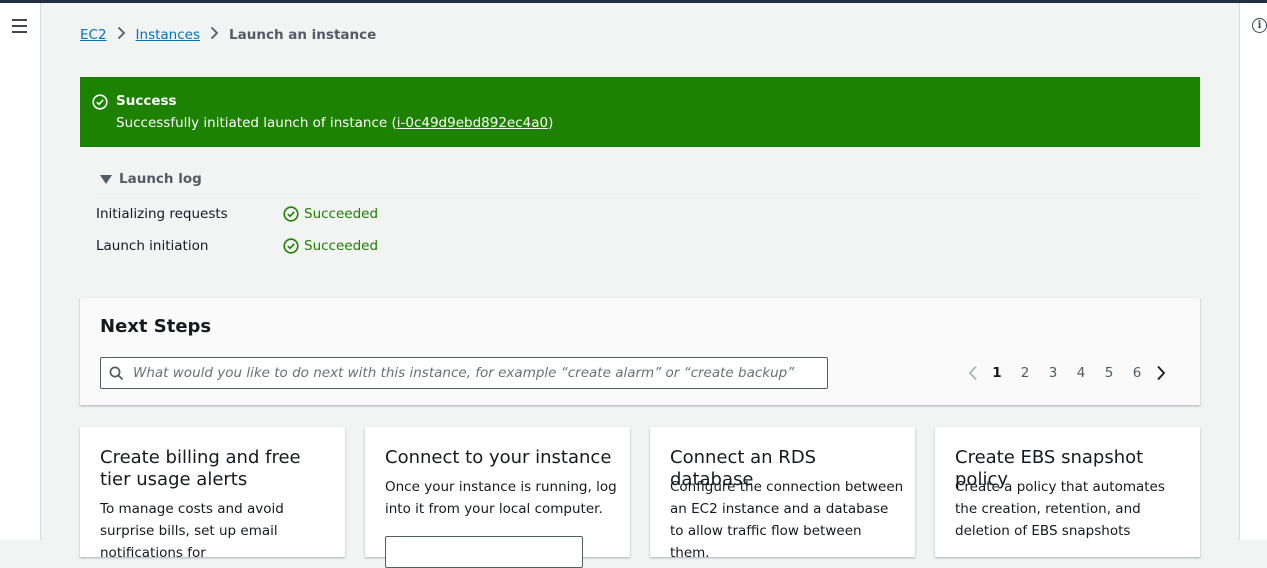 This screenshot has width=1267, height=568. Describe the element at coordinates (156, 326) in the screenshot. I see `next-steps-title: Next Steps` at that location.